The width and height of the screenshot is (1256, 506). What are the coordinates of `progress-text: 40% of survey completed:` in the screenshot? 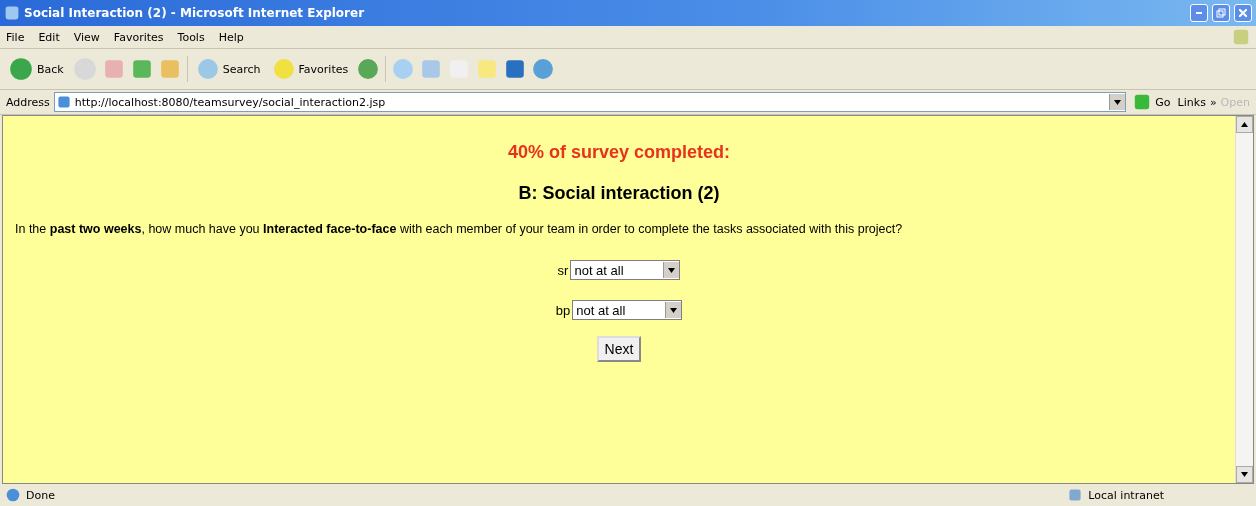 It's located at (619, 152).